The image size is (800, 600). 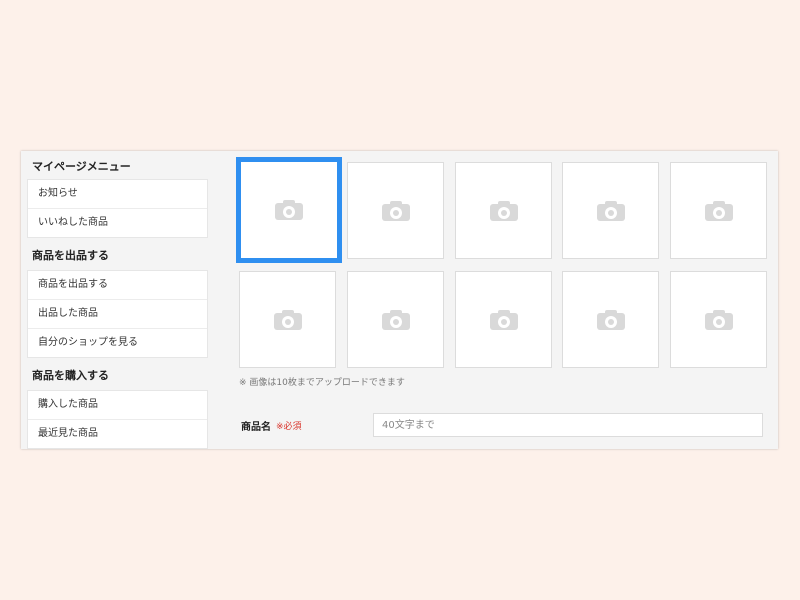 What do you see at coordinates (70, 375) in the screenshot?
I see `section-title-buy: 商品を購入する` at bounding box center [70, 375].